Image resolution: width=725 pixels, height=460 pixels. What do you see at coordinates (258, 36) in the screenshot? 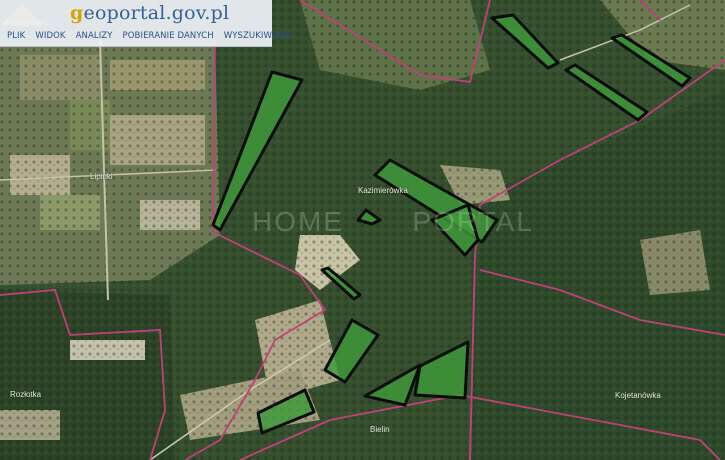
I see `menu-item-wyszukiwania: WYSZUKIWANIA` at bounding box center [258, 36].